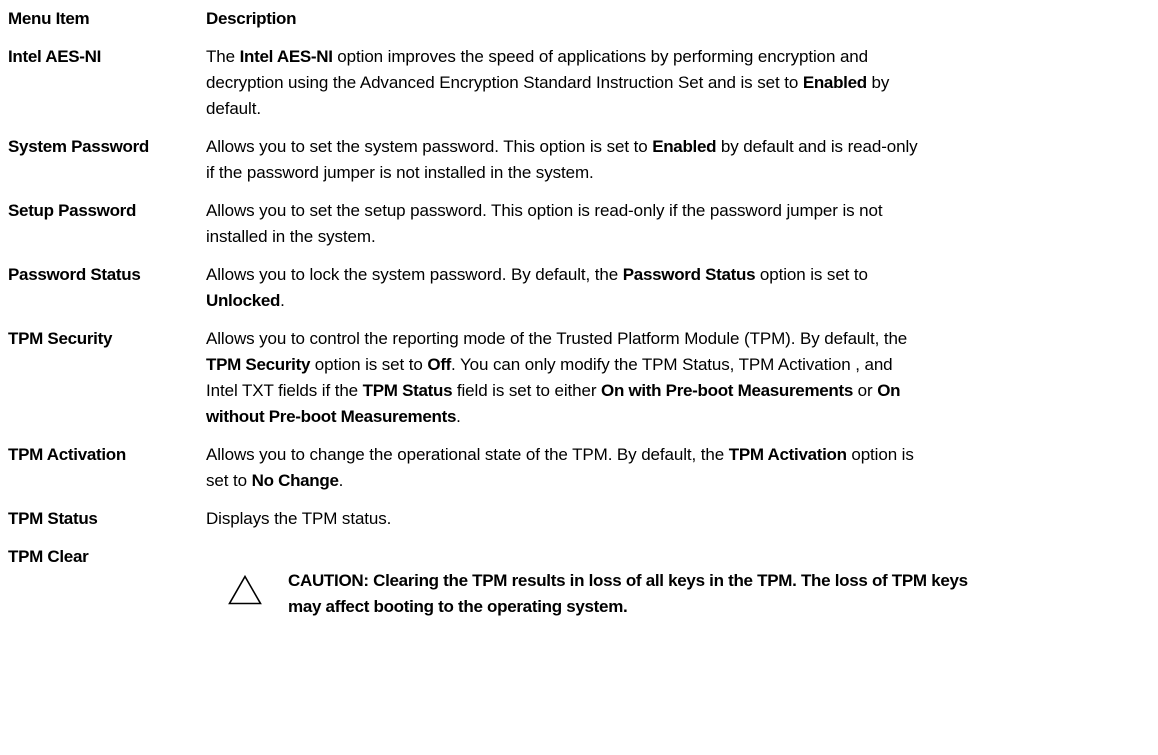  Describe the element at coordinates (284, 390) in the screenshot. I see `text-run: Intel TXT fields if the` at that location.